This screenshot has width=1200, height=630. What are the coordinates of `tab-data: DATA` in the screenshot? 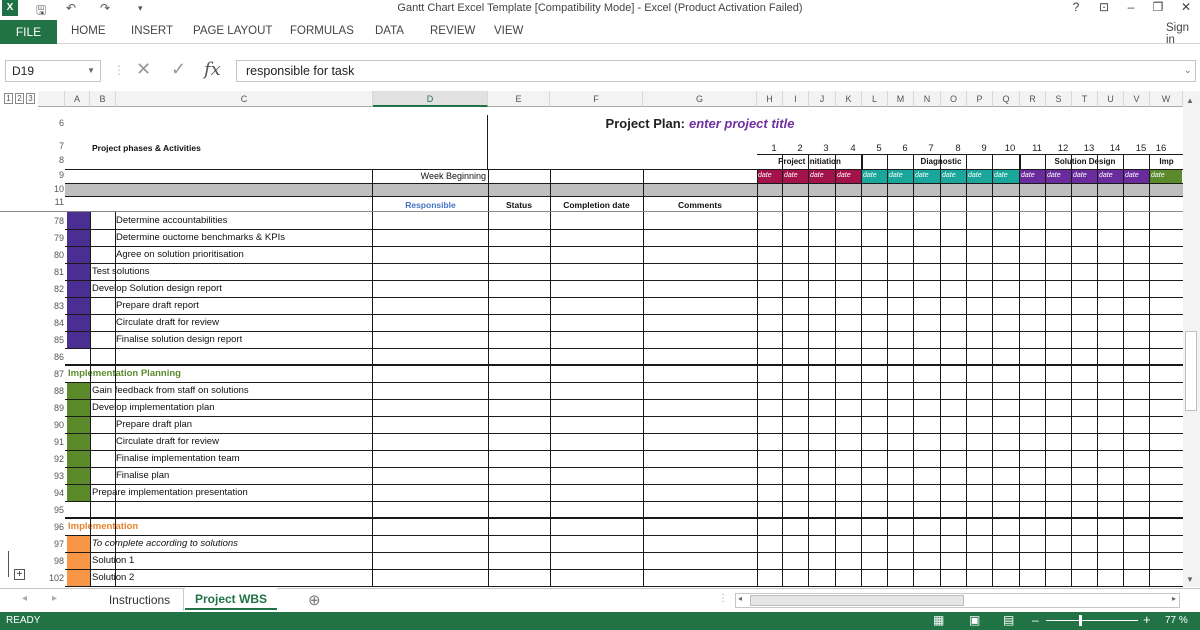 It's located at (389, 31).